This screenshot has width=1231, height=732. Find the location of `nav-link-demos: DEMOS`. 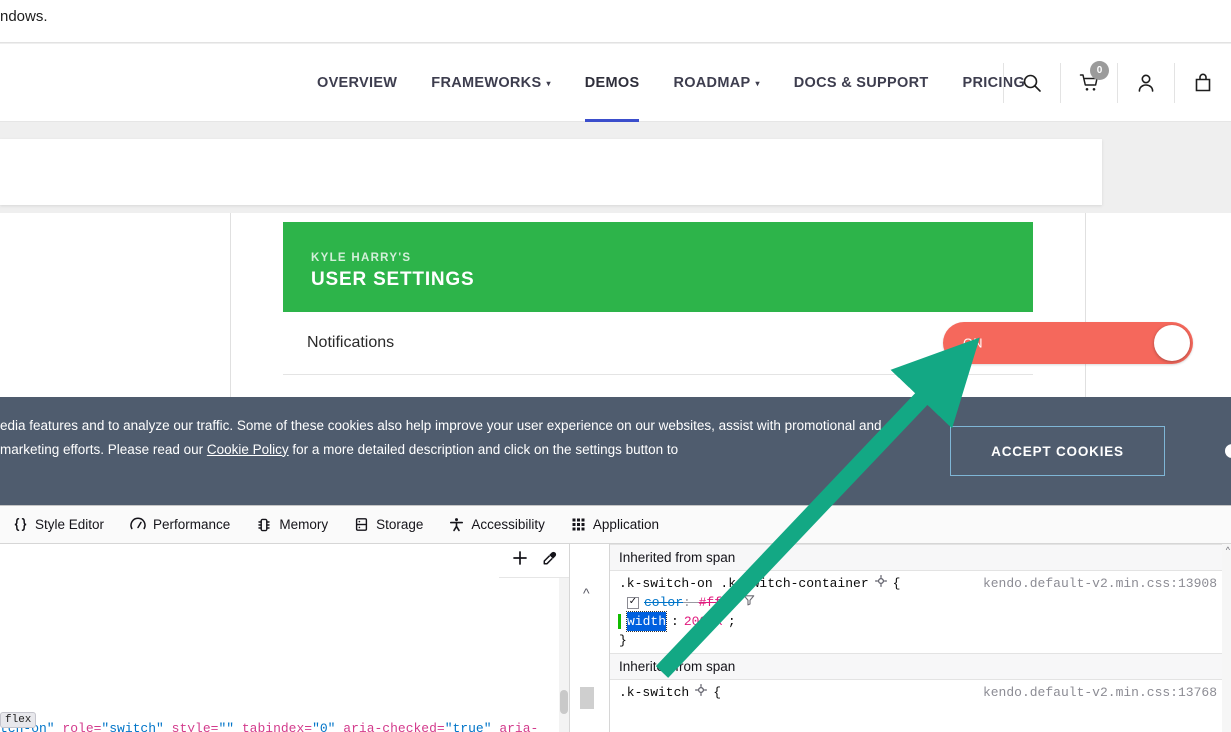

nav-link-demos: DEMOS is located at coordinates (612, 83).